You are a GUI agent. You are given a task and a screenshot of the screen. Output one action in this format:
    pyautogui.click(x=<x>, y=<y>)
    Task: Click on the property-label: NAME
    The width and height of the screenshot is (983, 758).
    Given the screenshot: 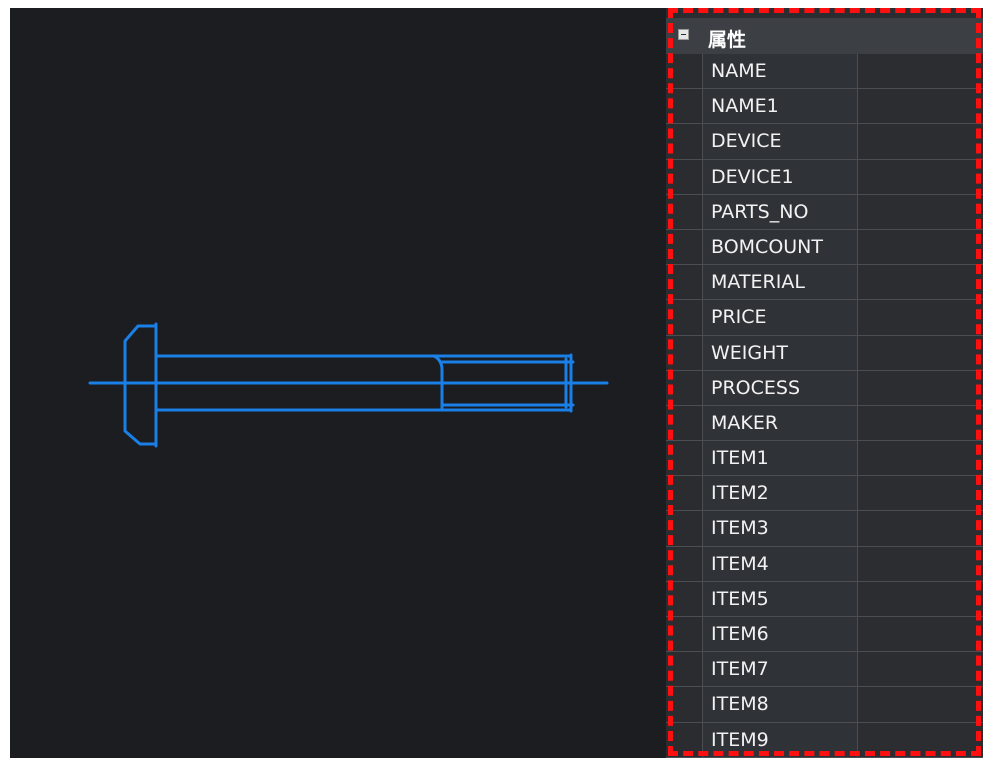 What is the action you would take?
    pyautogui.click(x=780, y=71)
    